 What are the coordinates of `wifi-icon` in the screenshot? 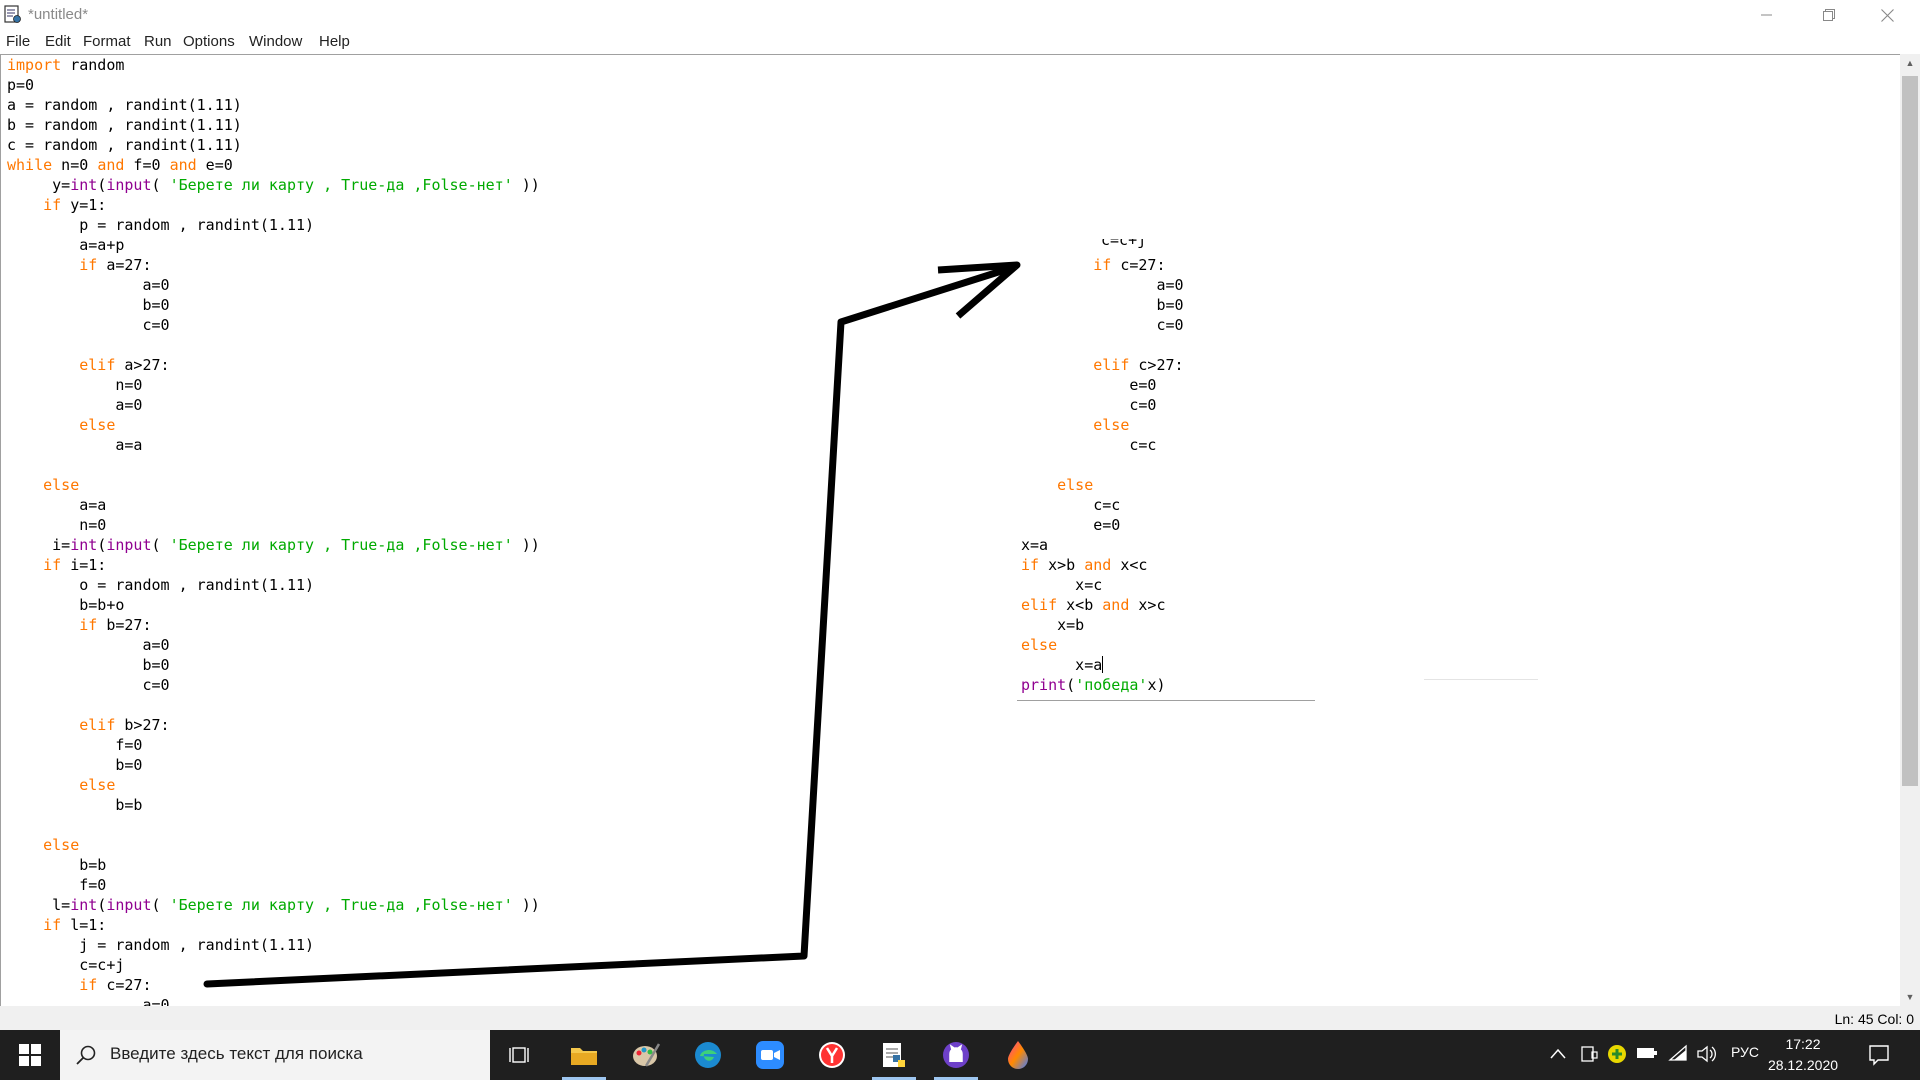 It's located at (1678, 1053).